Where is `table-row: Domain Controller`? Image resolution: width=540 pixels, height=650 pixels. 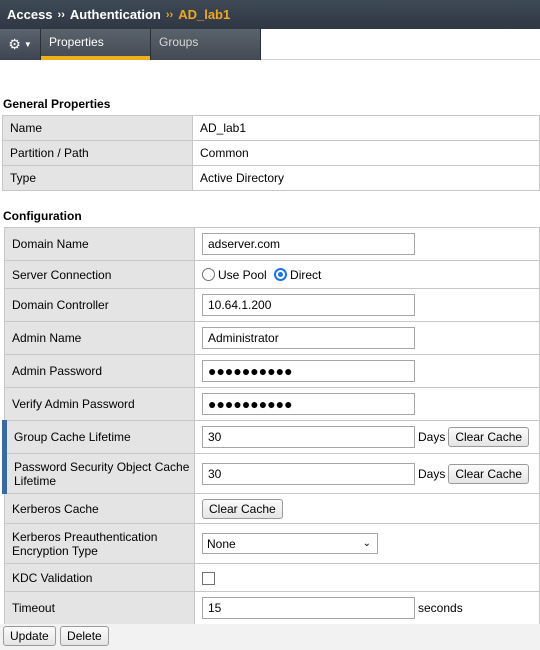 table-row: Domain Controller is located at coordinates (272, 305).